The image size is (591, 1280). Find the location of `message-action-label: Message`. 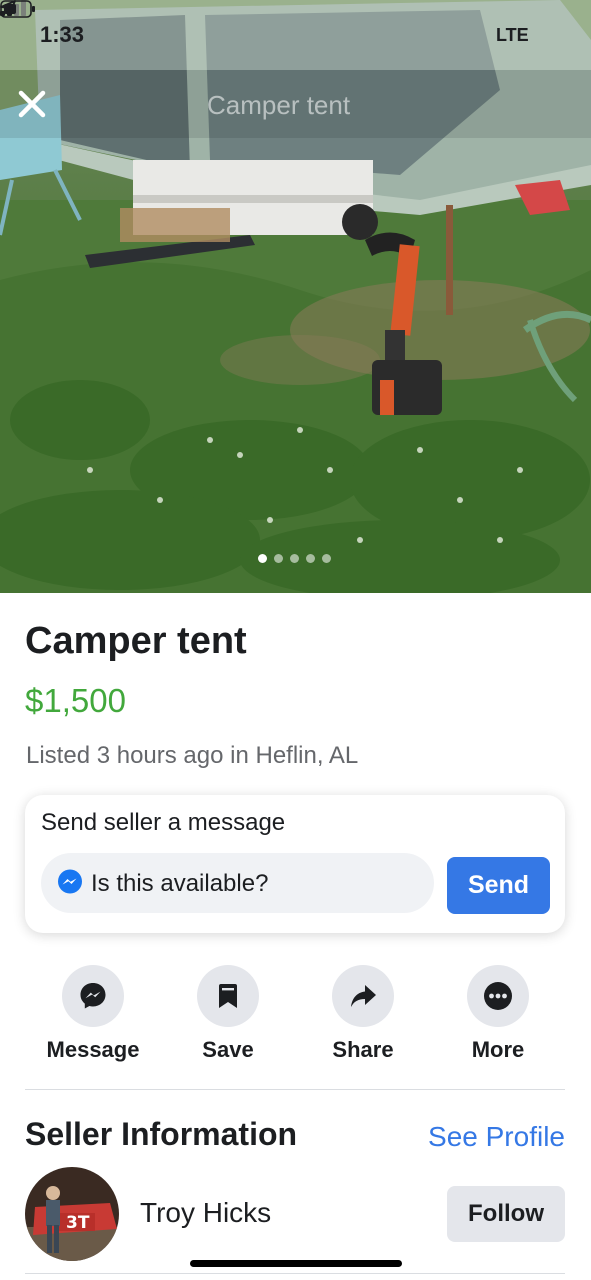

message-action-label: Message is located at coordinates (93, 1049).